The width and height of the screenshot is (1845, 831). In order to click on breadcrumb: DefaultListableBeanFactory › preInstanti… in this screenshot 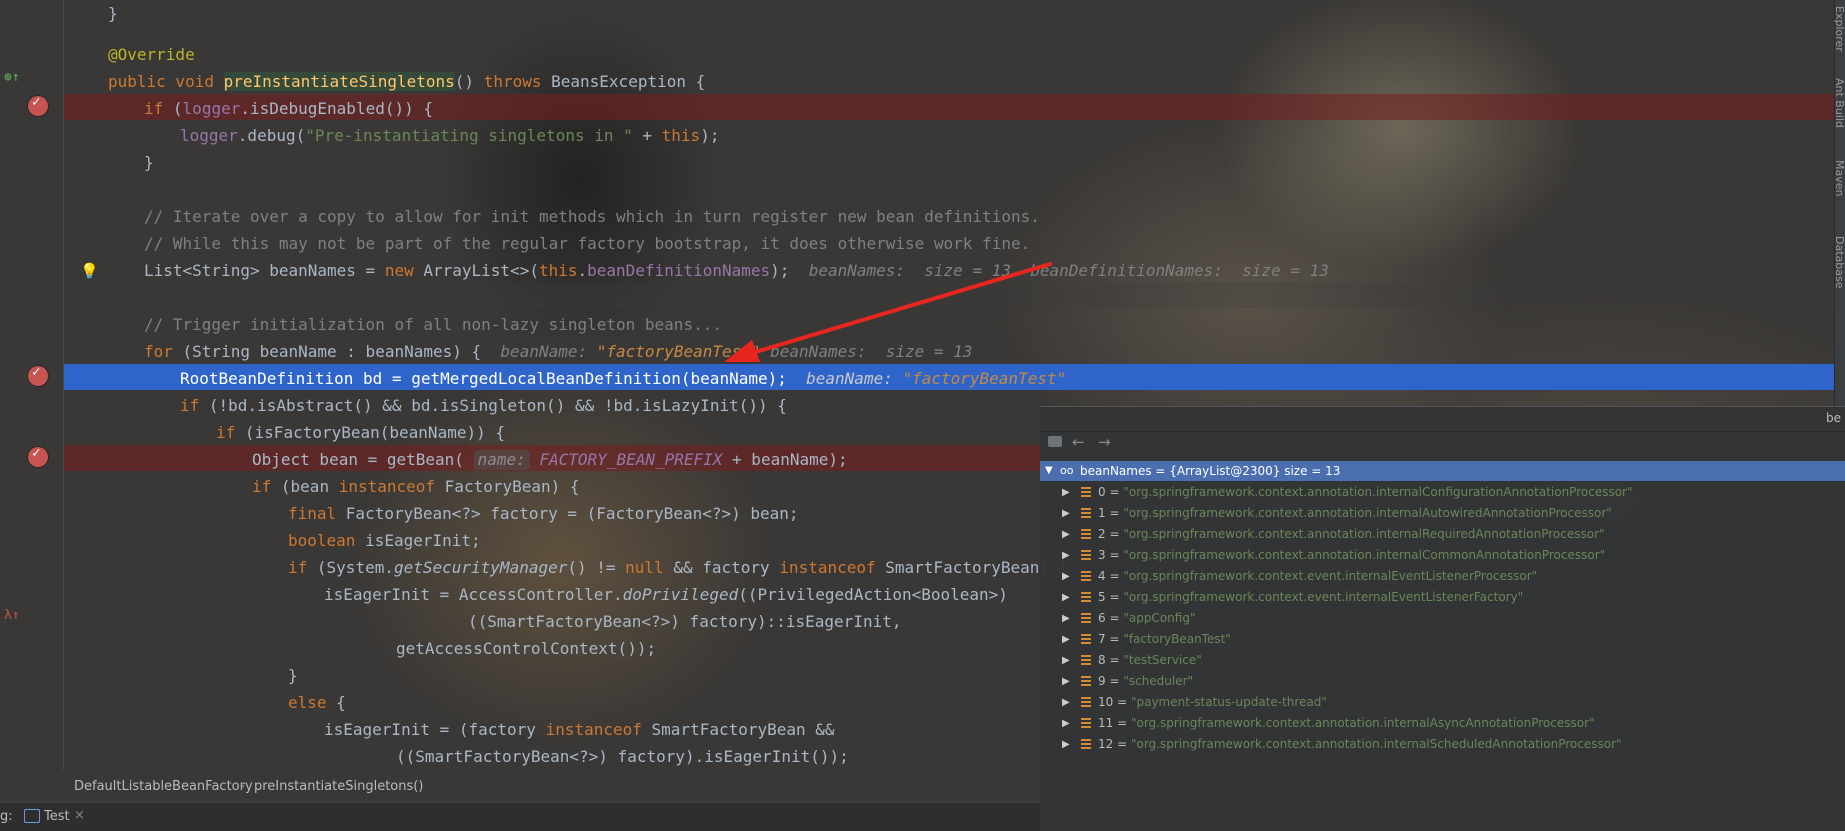, I will do `click(520, 787)`.